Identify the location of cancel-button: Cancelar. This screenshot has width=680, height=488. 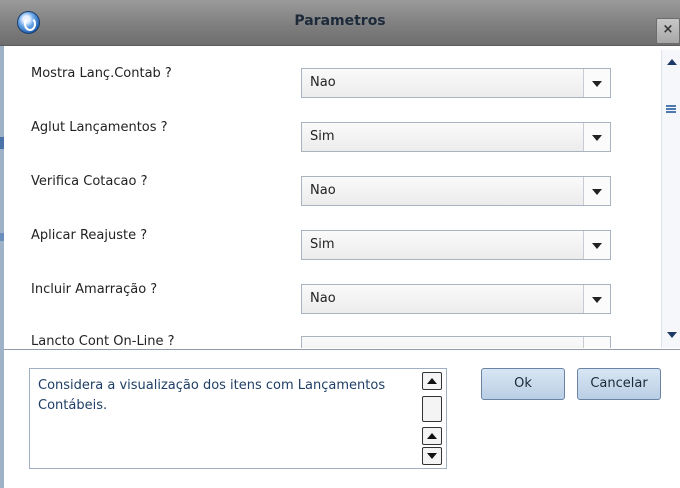
(619, 384).